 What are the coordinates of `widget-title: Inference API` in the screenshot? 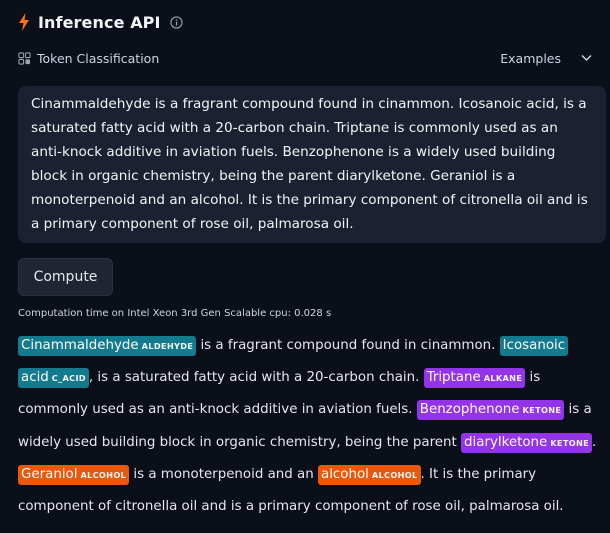 It's located at (99, 22).